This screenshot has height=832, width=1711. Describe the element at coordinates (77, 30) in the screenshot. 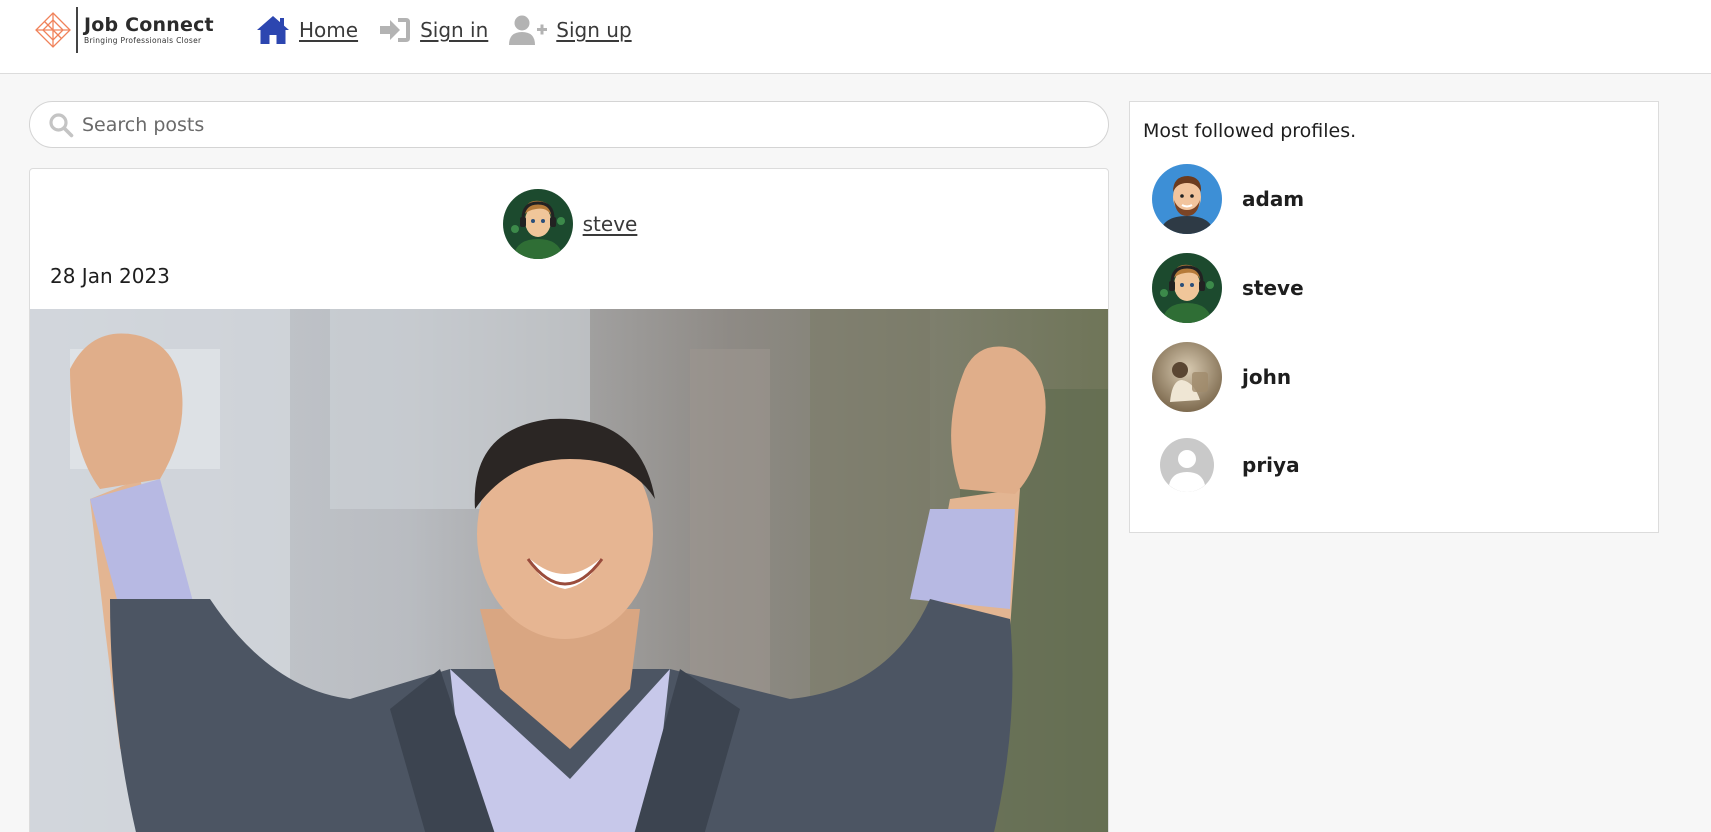

I see `logo-divider` at that location.